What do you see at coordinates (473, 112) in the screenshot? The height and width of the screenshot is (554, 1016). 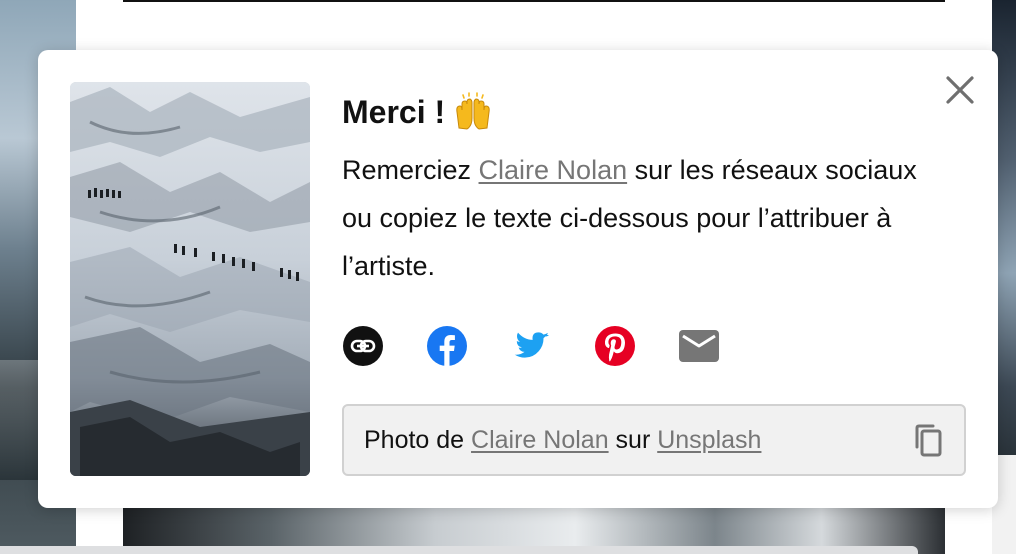 I see `raising-hands-icon` at bounding box center [473, 112].